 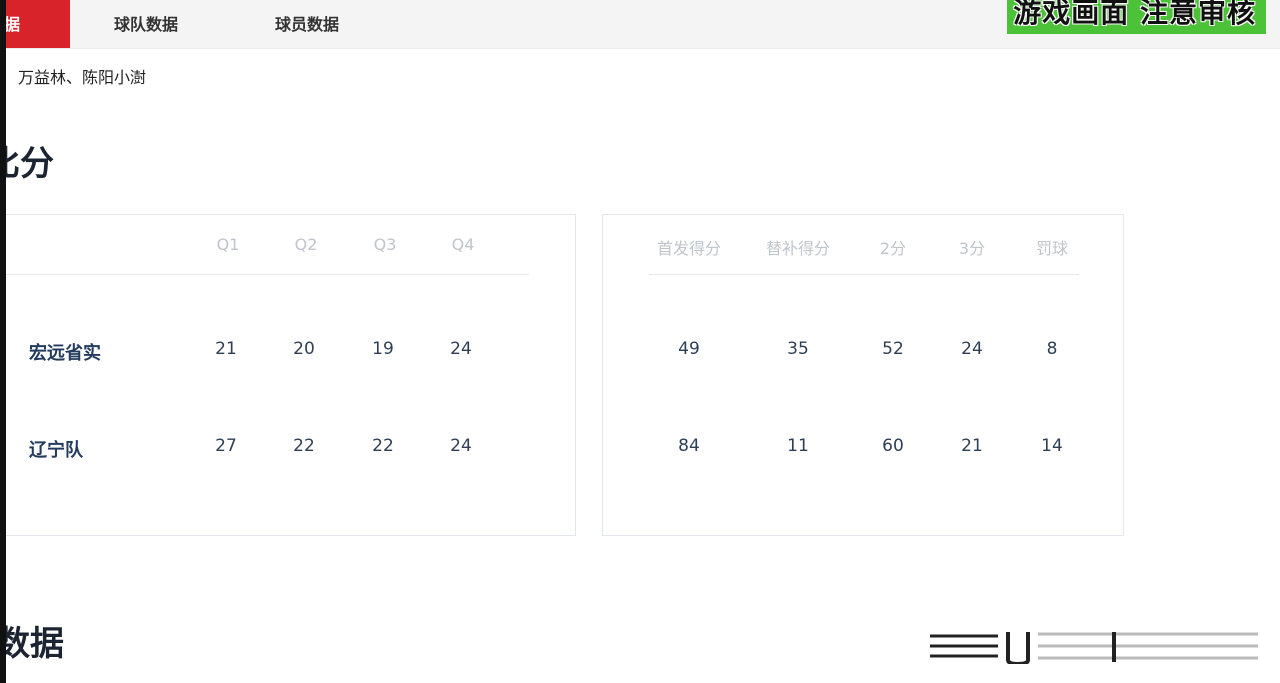 I want to click on watermark-banner: 游戏画面 注意审核, so click(x=1136, y=17).